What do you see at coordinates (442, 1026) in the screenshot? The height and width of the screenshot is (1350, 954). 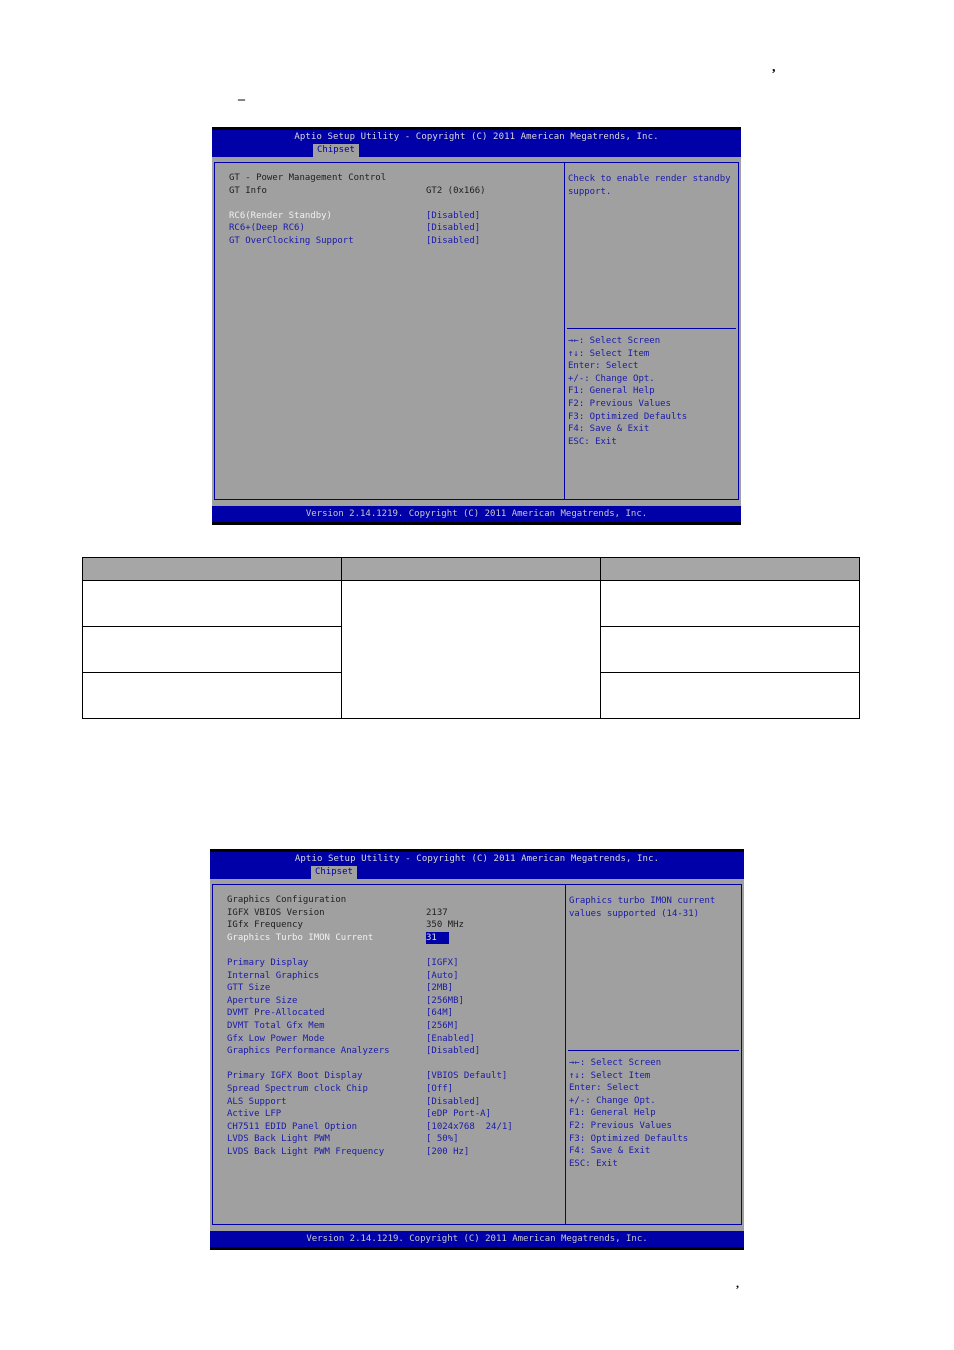 I see `setting-option-value: [256M]` at bounding box center [442, 1026].